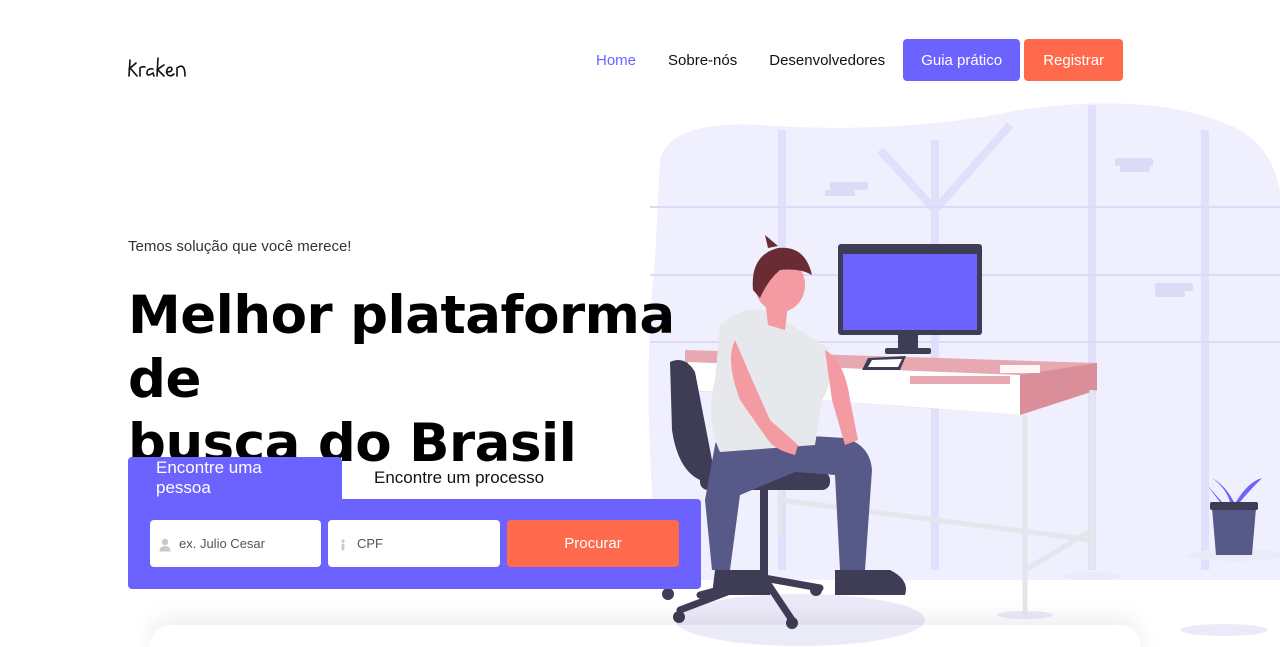 The image size is (1280, 647). Describe the element at coordinates (157, 67) in the screenshot. I see `kraken-logo-mark` at that location.